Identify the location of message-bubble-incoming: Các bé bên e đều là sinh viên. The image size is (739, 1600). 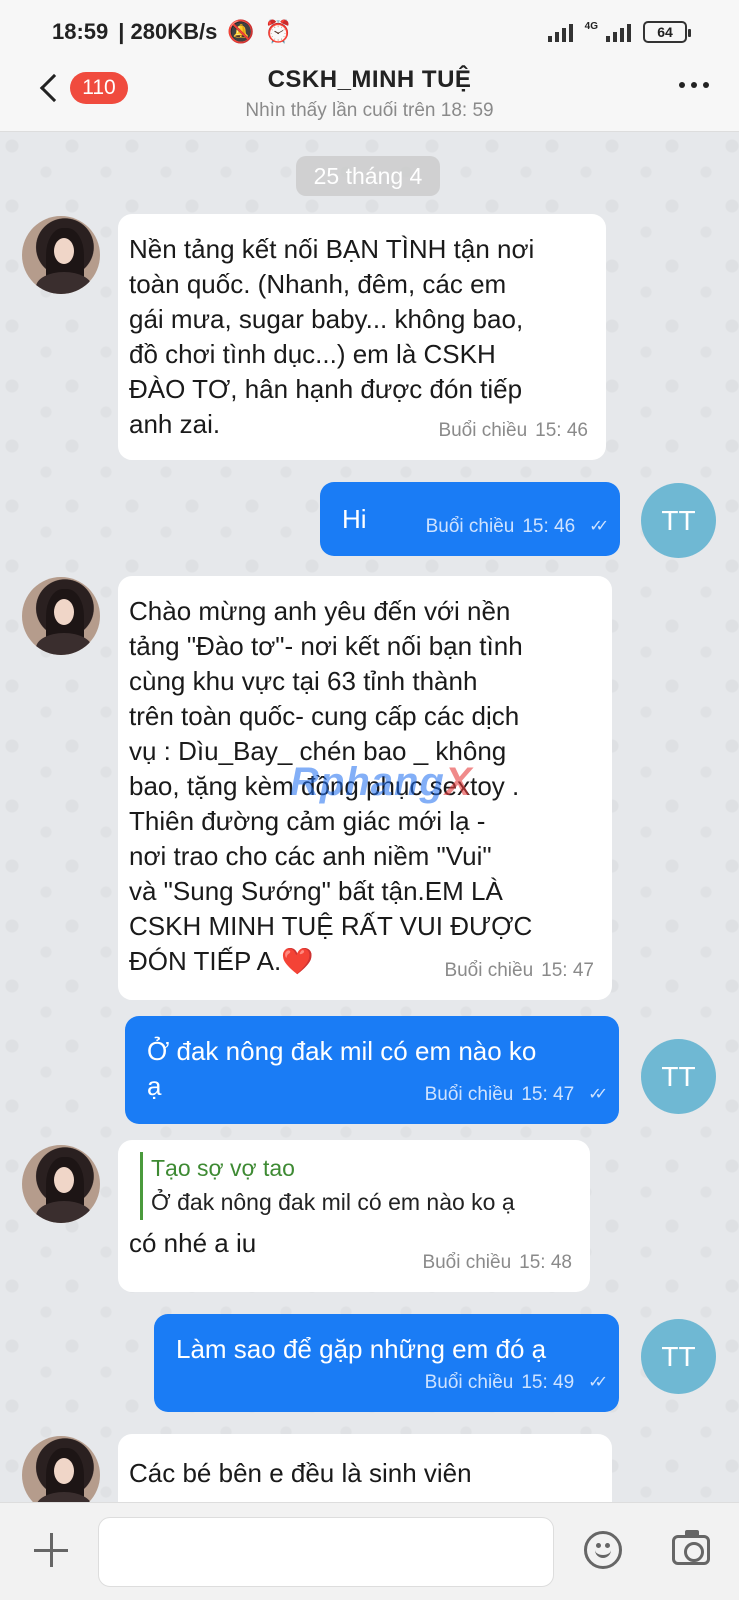
(365, 1468).